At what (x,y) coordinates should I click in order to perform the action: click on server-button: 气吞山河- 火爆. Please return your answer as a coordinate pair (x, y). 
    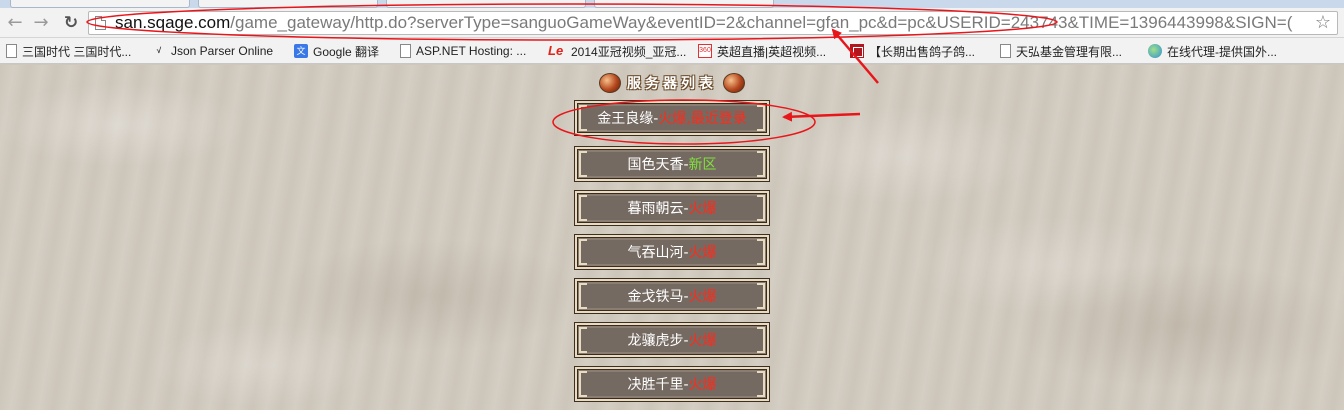
    Looking at the image, I should click on (672, 252).